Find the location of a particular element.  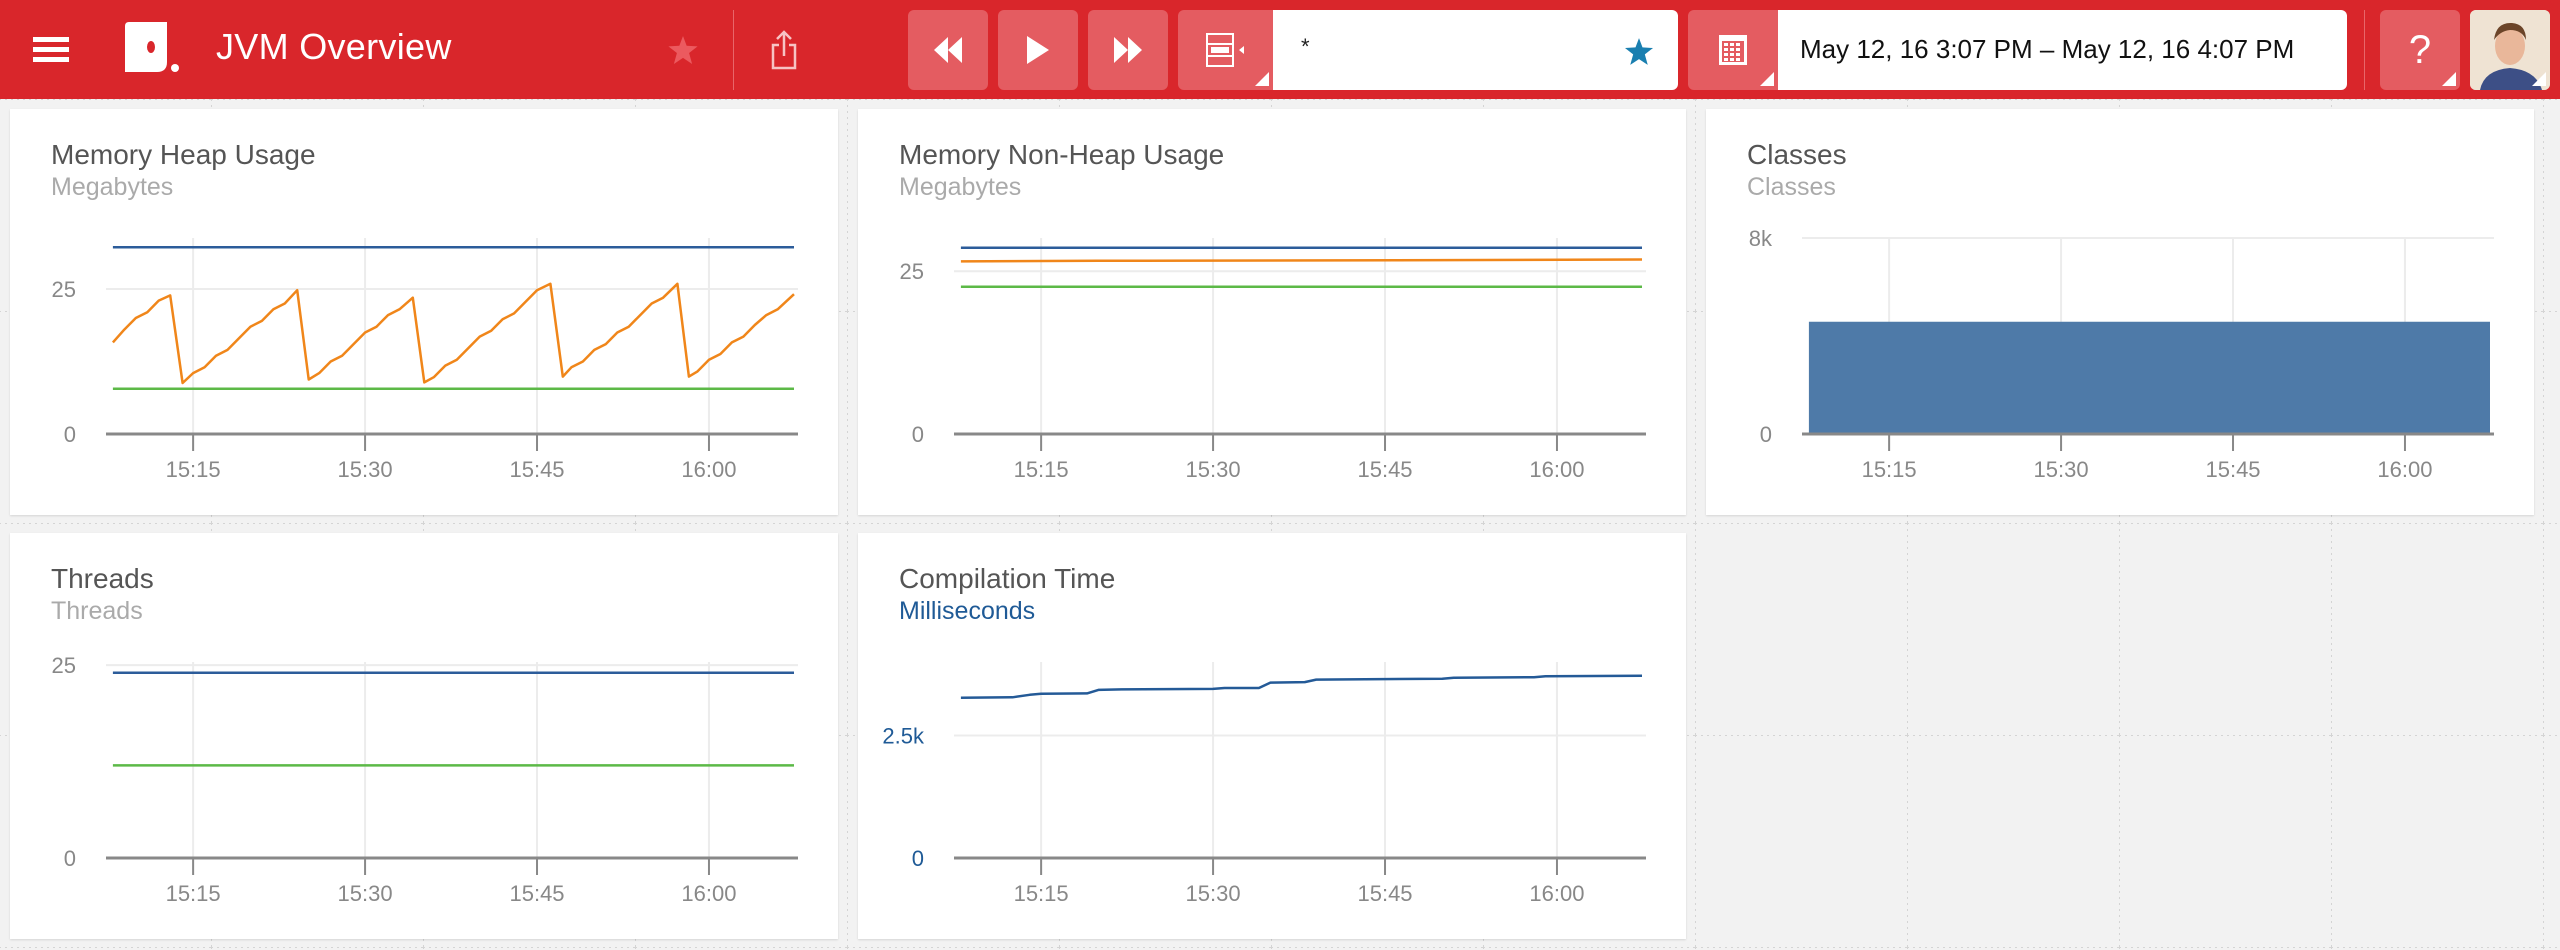

share-icon is located at coordinates (784, 52).